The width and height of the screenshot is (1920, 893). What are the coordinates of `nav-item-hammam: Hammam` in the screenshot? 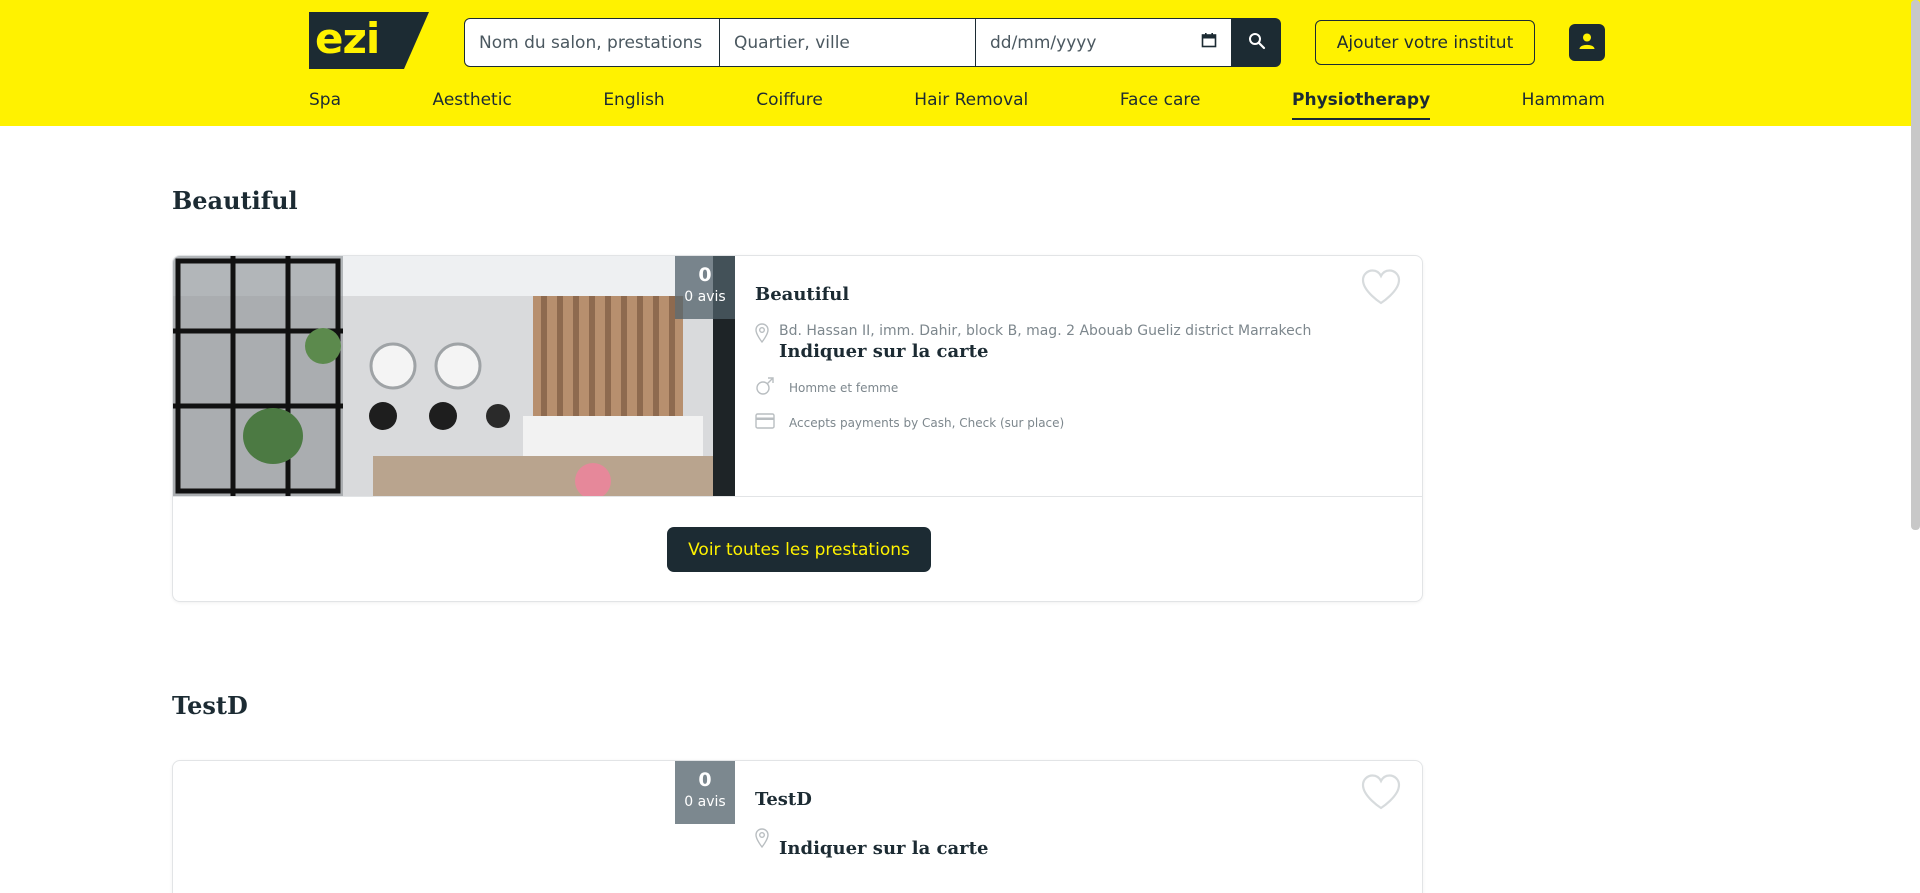 It's located at (1563, 105).